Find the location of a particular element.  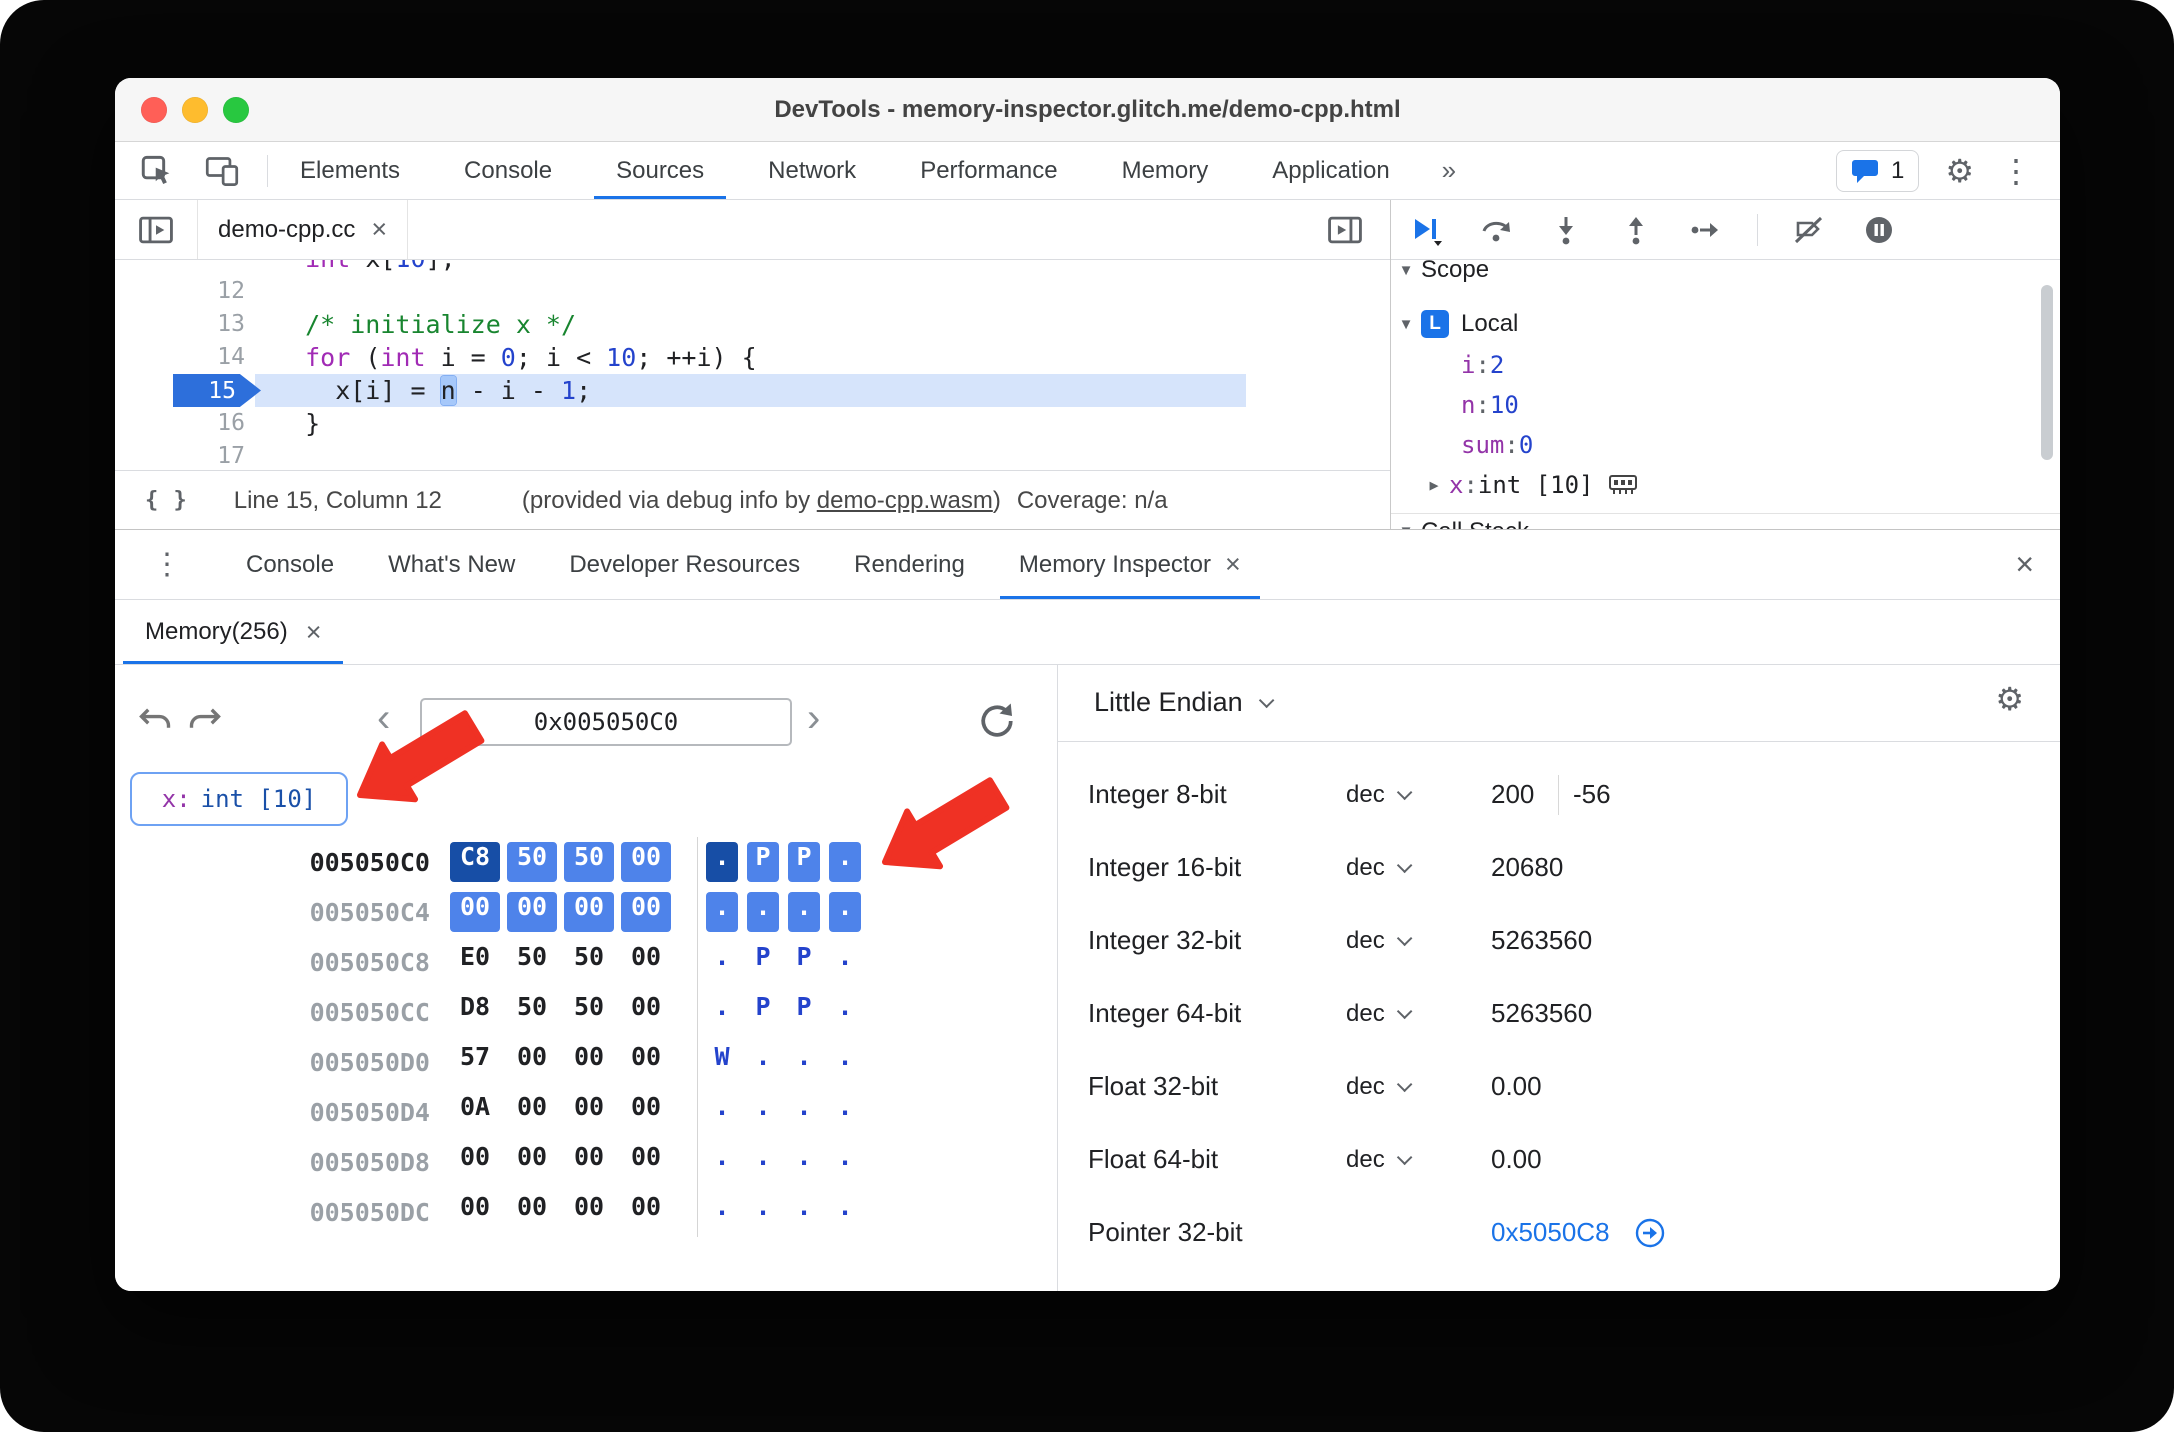

drawer-tab-console: Console is located at coordinates (290, 564).